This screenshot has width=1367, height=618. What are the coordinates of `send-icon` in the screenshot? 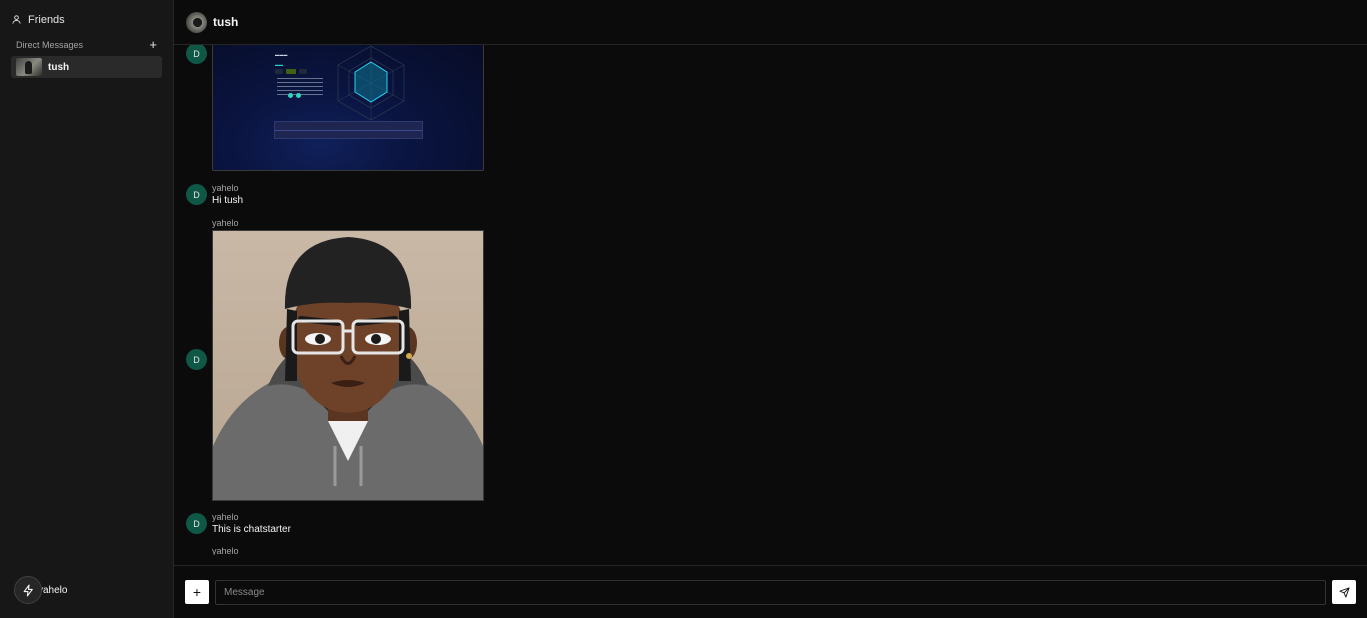 It's located at (1344, 592).